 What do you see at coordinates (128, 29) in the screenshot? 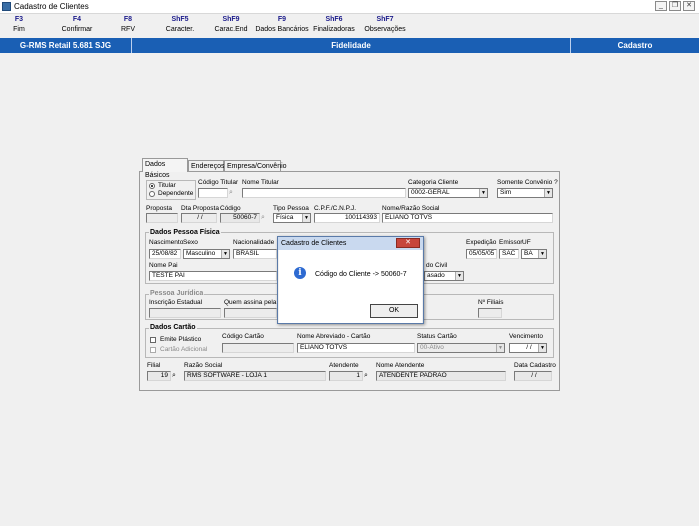
I see `button-label: RFV` at bounding box center [128, 29].